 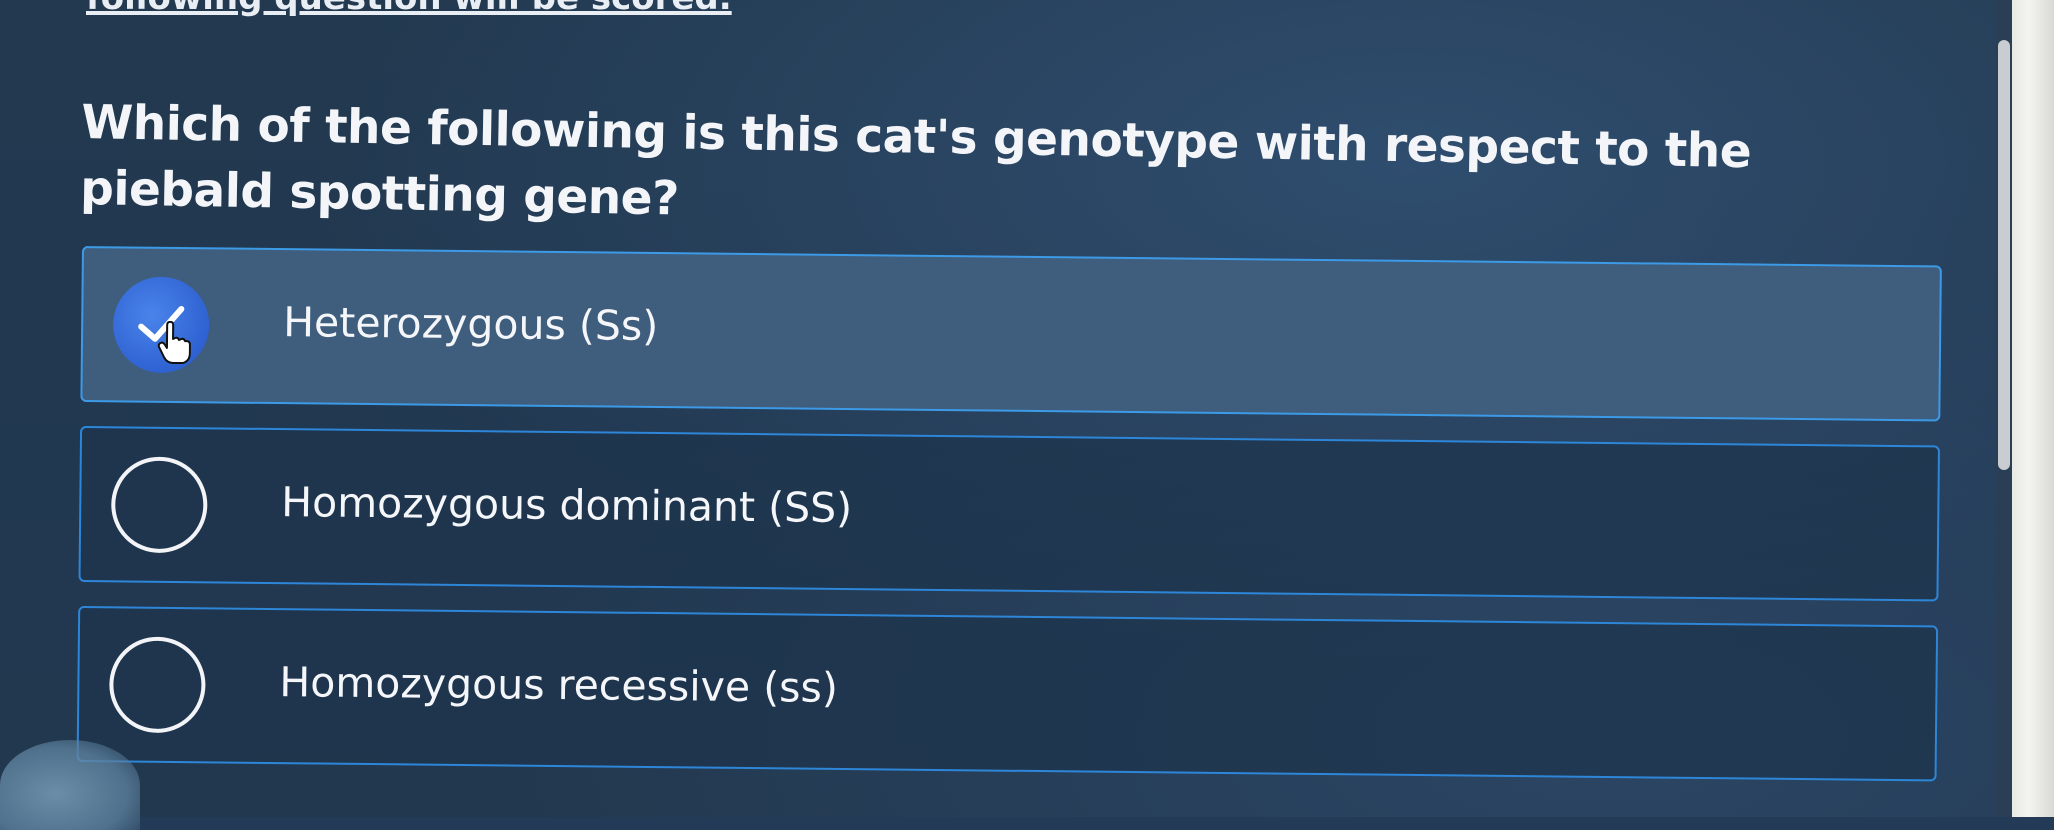 I want to click on radio-selected, so click(x=161, y=325).